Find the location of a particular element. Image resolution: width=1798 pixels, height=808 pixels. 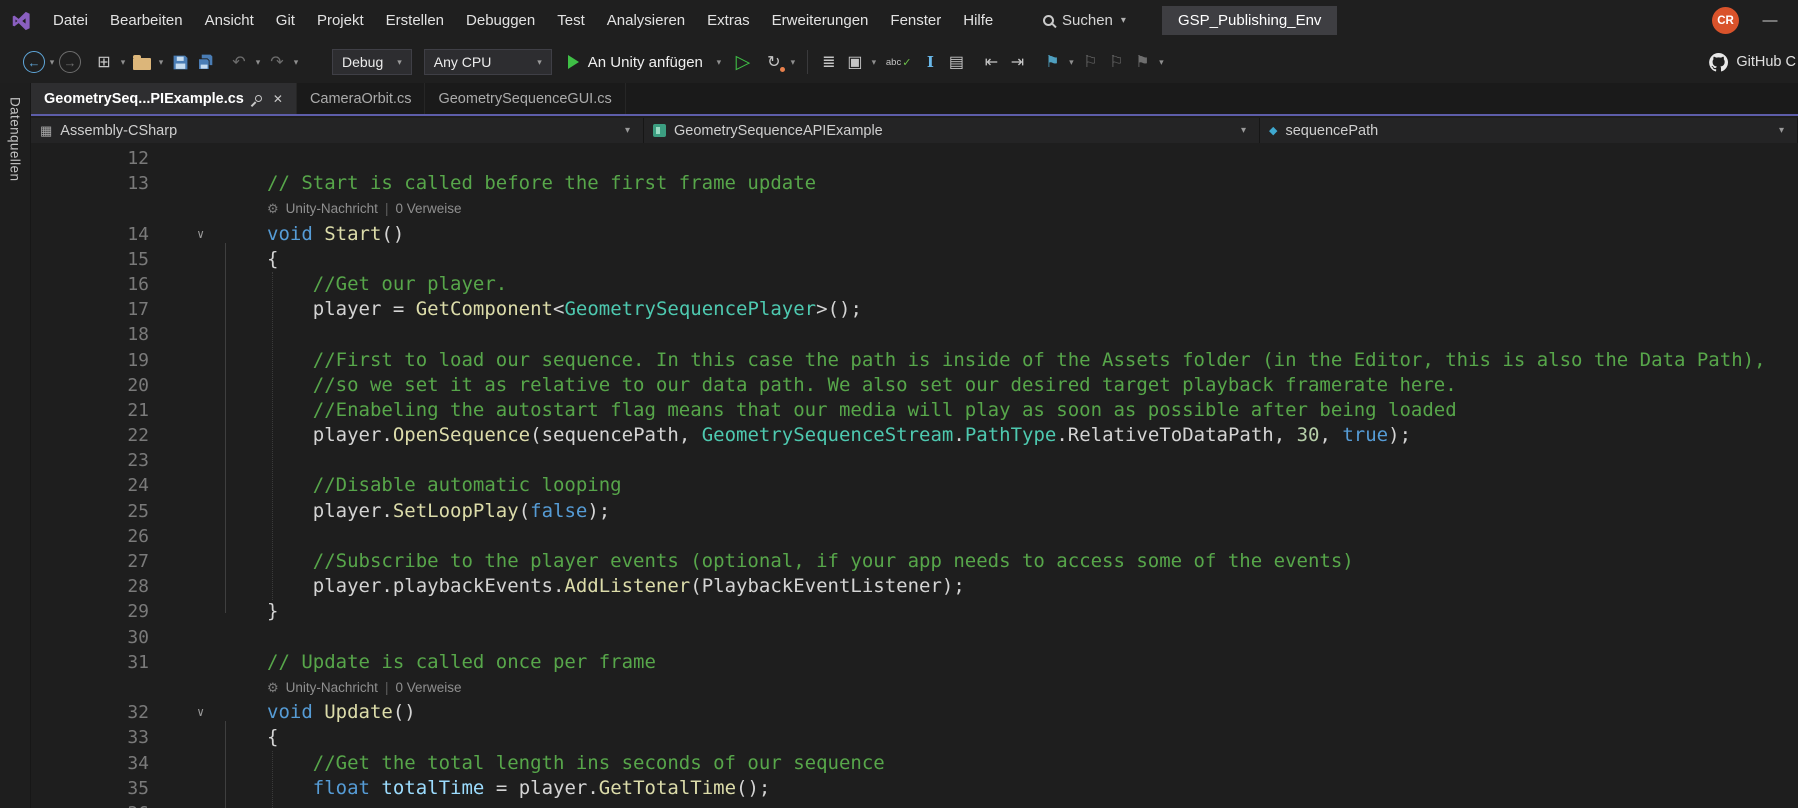

code-line: } is located at coordinates (272, 611).